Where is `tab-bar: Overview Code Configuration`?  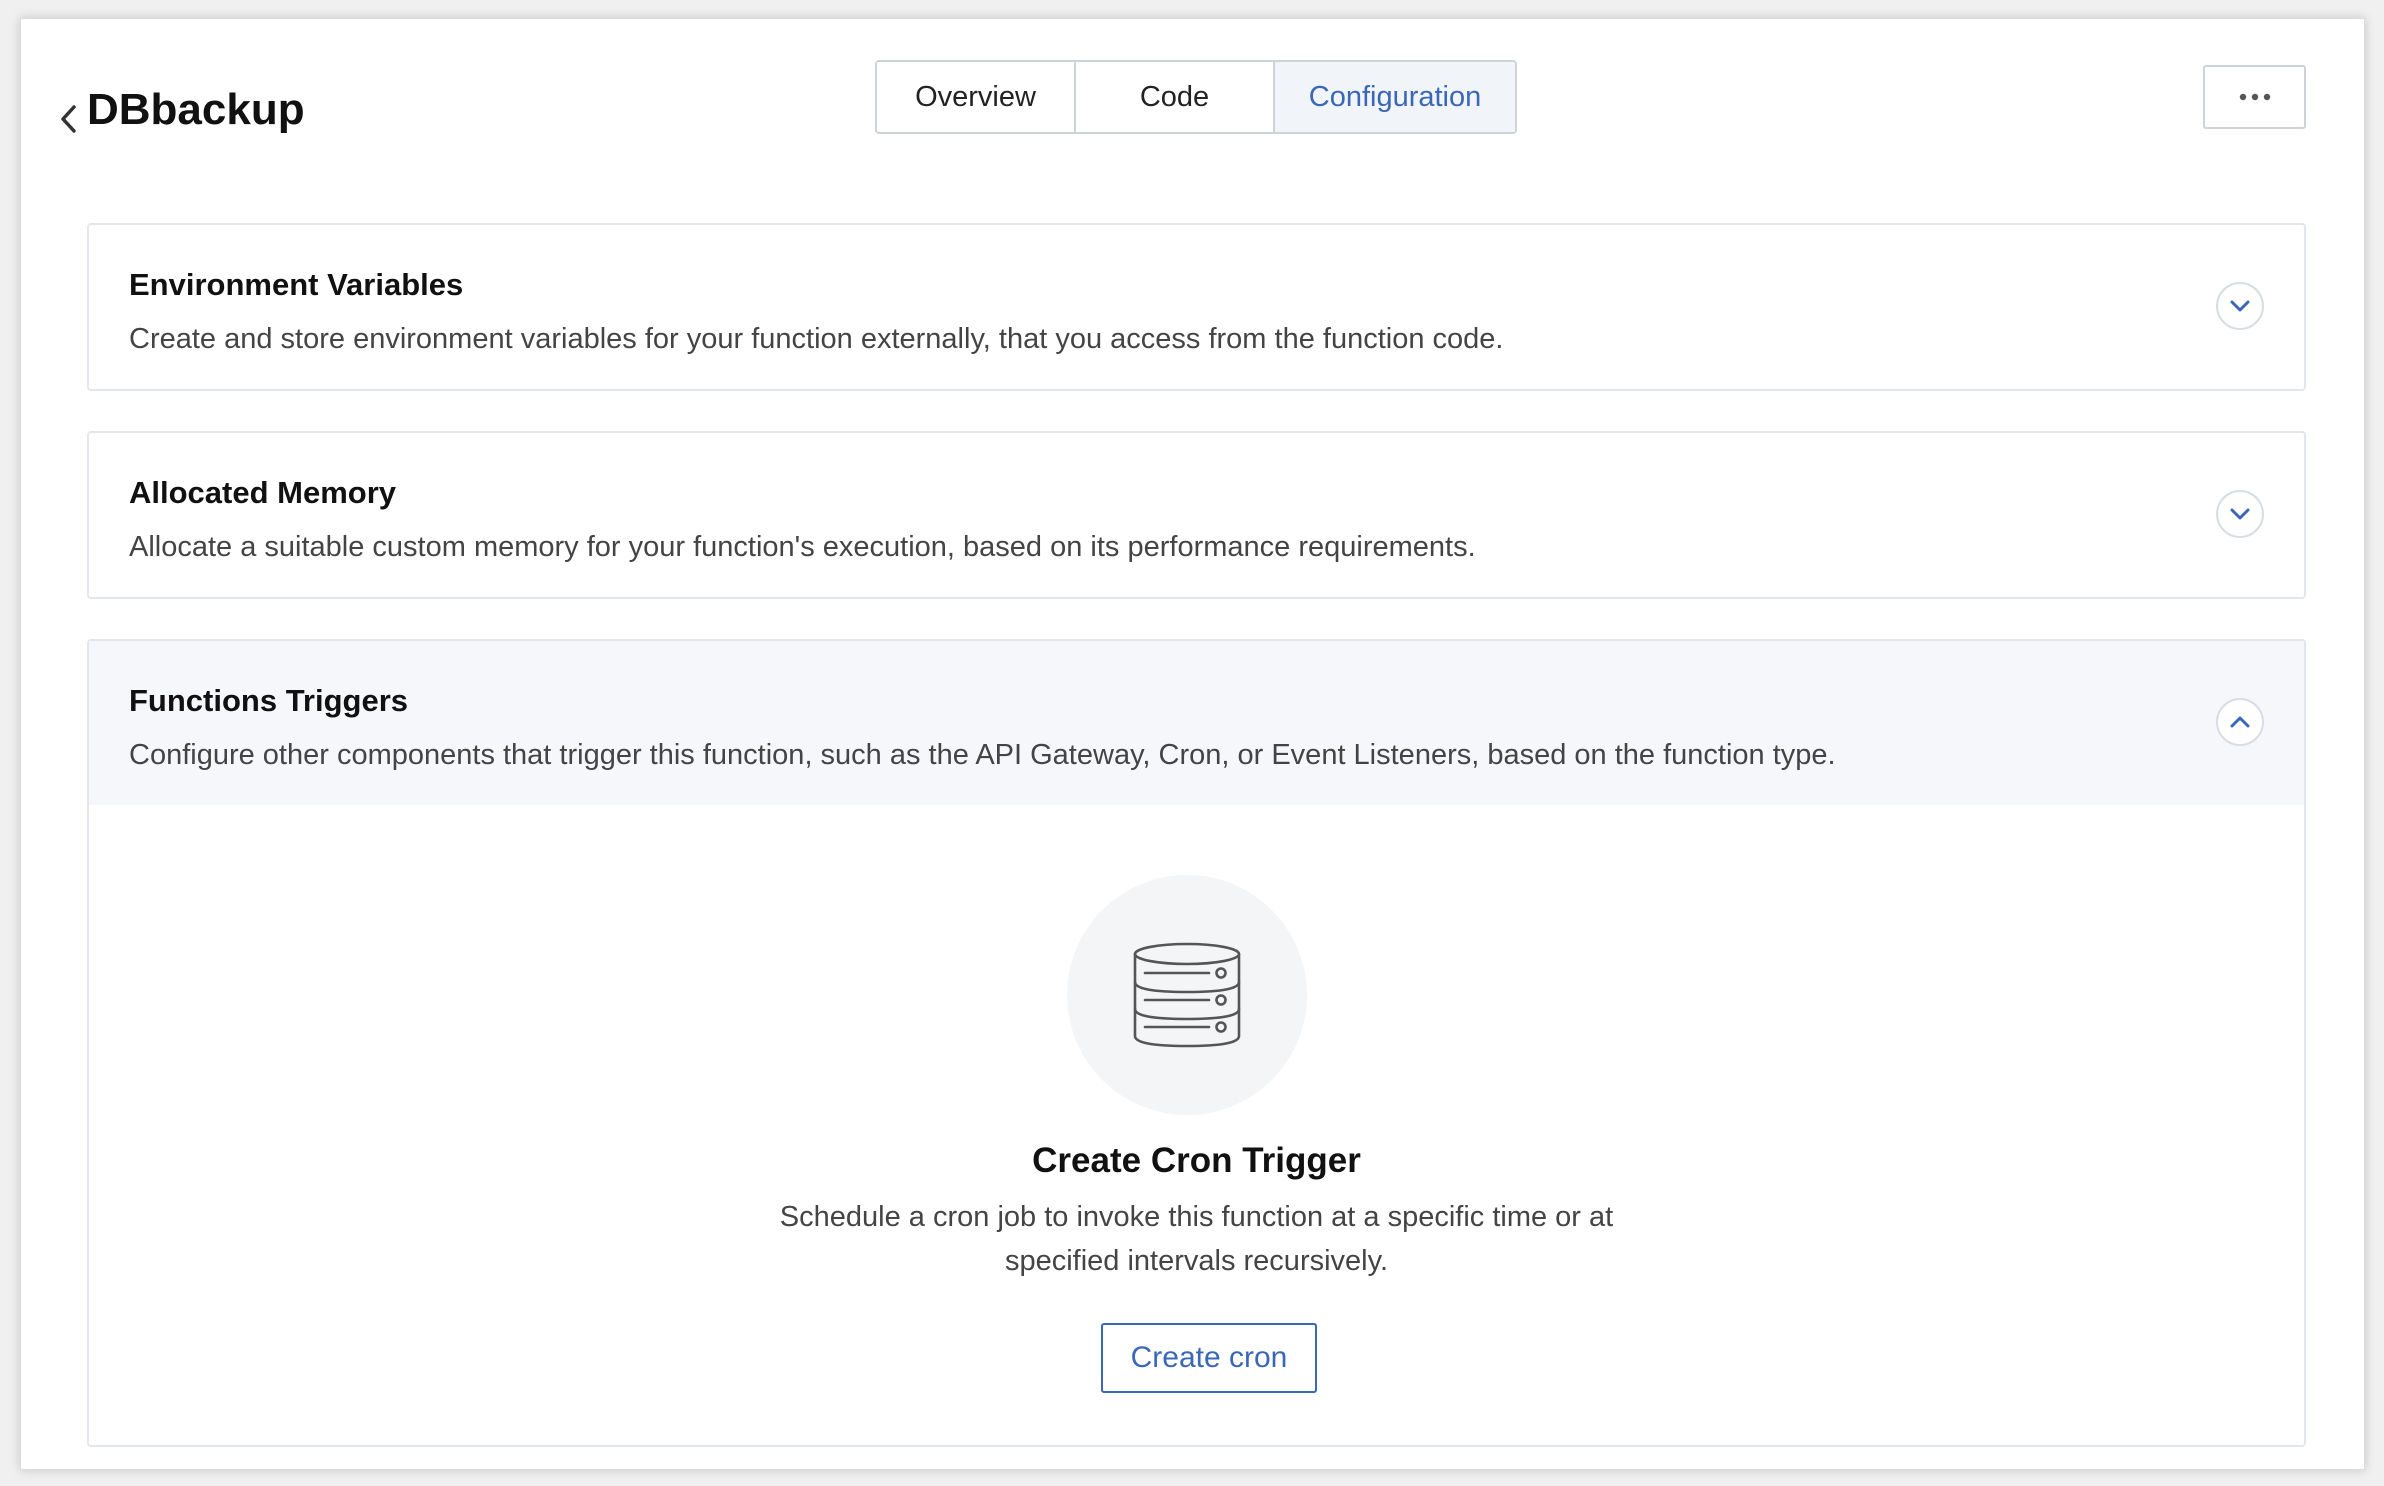 tab-bar: Overview Code Configuration is located at coordinates (1196, 97).